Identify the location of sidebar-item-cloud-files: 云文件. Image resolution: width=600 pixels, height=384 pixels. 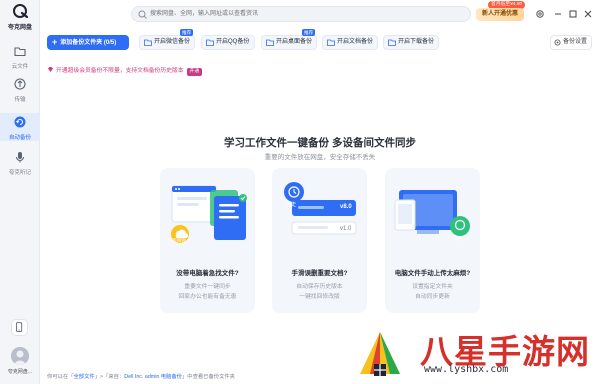
(20, 57).